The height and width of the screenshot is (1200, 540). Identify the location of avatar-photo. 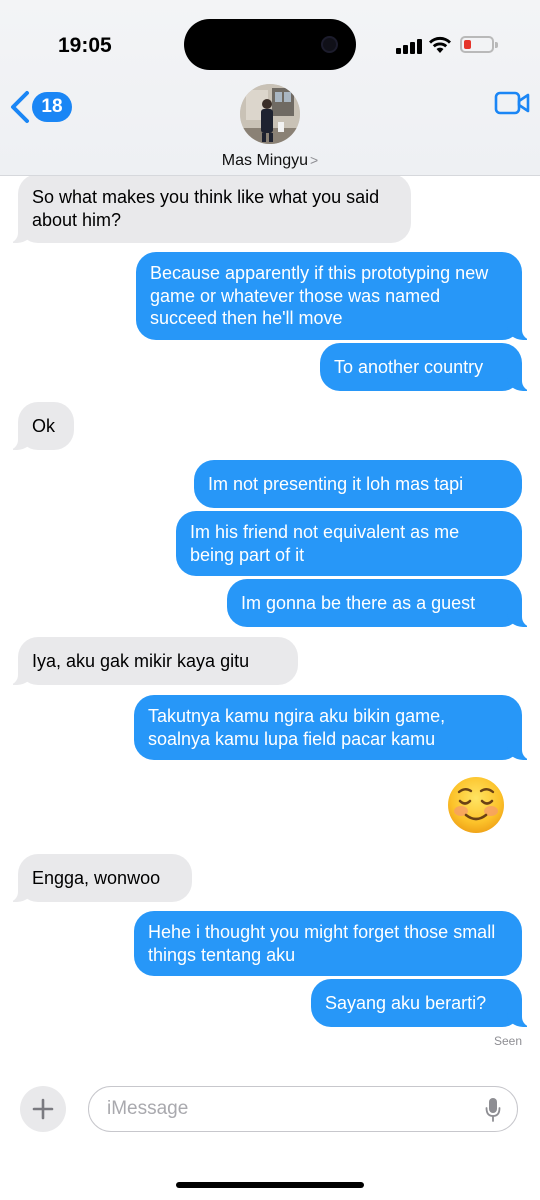
(270, 114).